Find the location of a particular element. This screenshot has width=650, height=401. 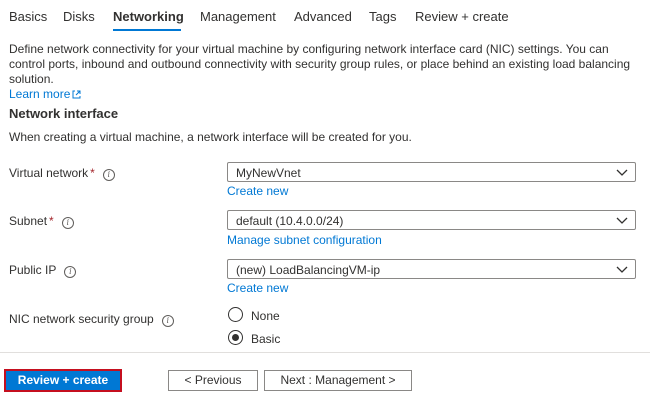

subnet-value: default (10.4.0.0/24) is located at coordinates (290, 221).